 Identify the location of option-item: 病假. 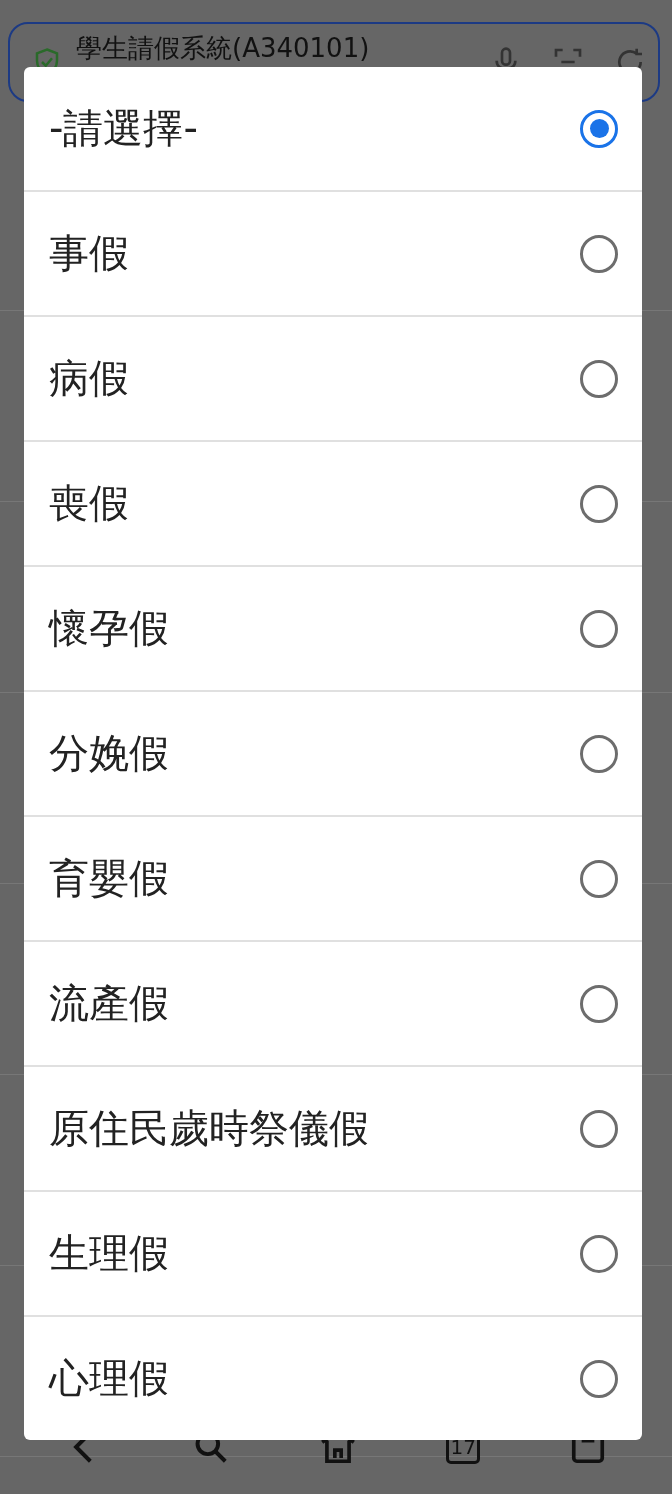
(333, 377).